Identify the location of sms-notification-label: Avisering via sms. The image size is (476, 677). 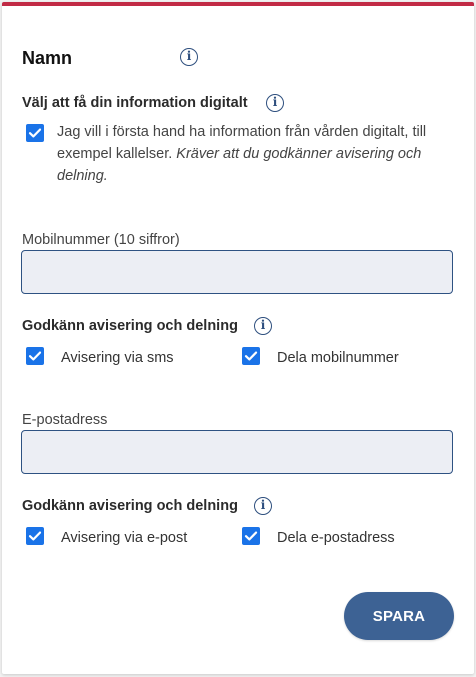
(117, 358).